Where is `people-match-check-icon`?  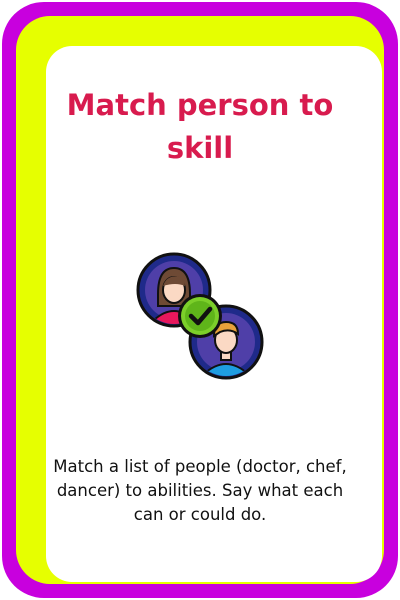
people-match-check-icon is located at coordinates (200, 316).